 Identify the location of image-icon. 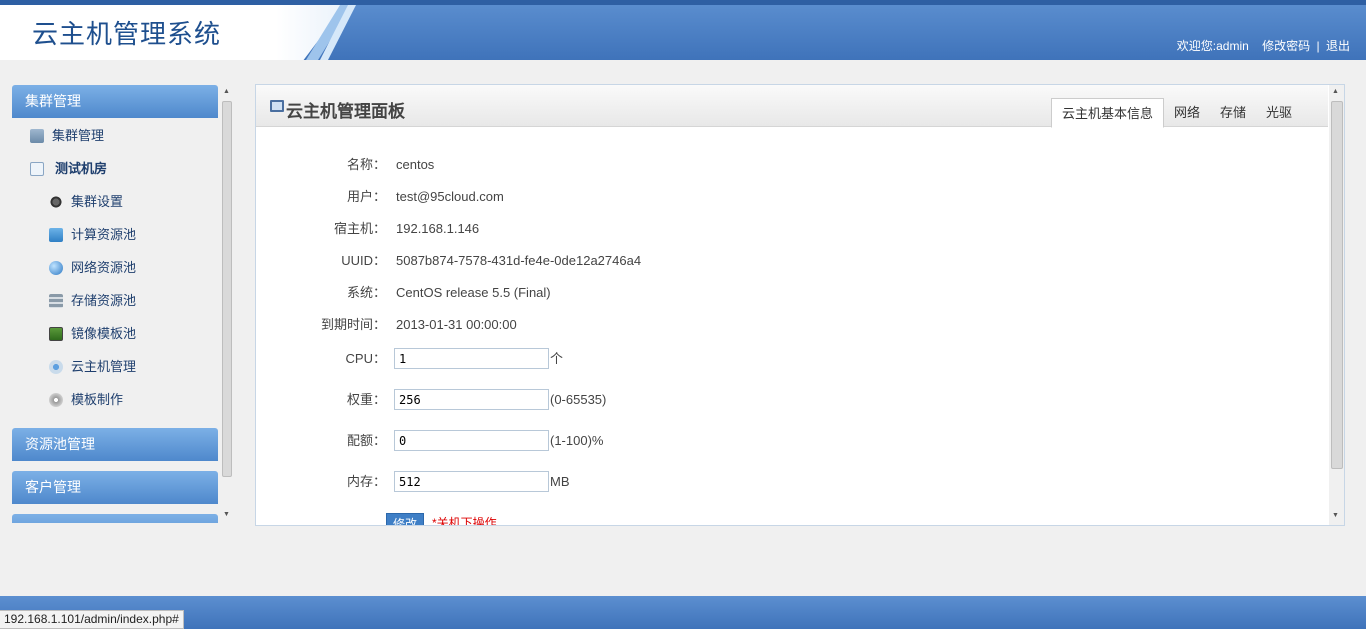
(56, 333).